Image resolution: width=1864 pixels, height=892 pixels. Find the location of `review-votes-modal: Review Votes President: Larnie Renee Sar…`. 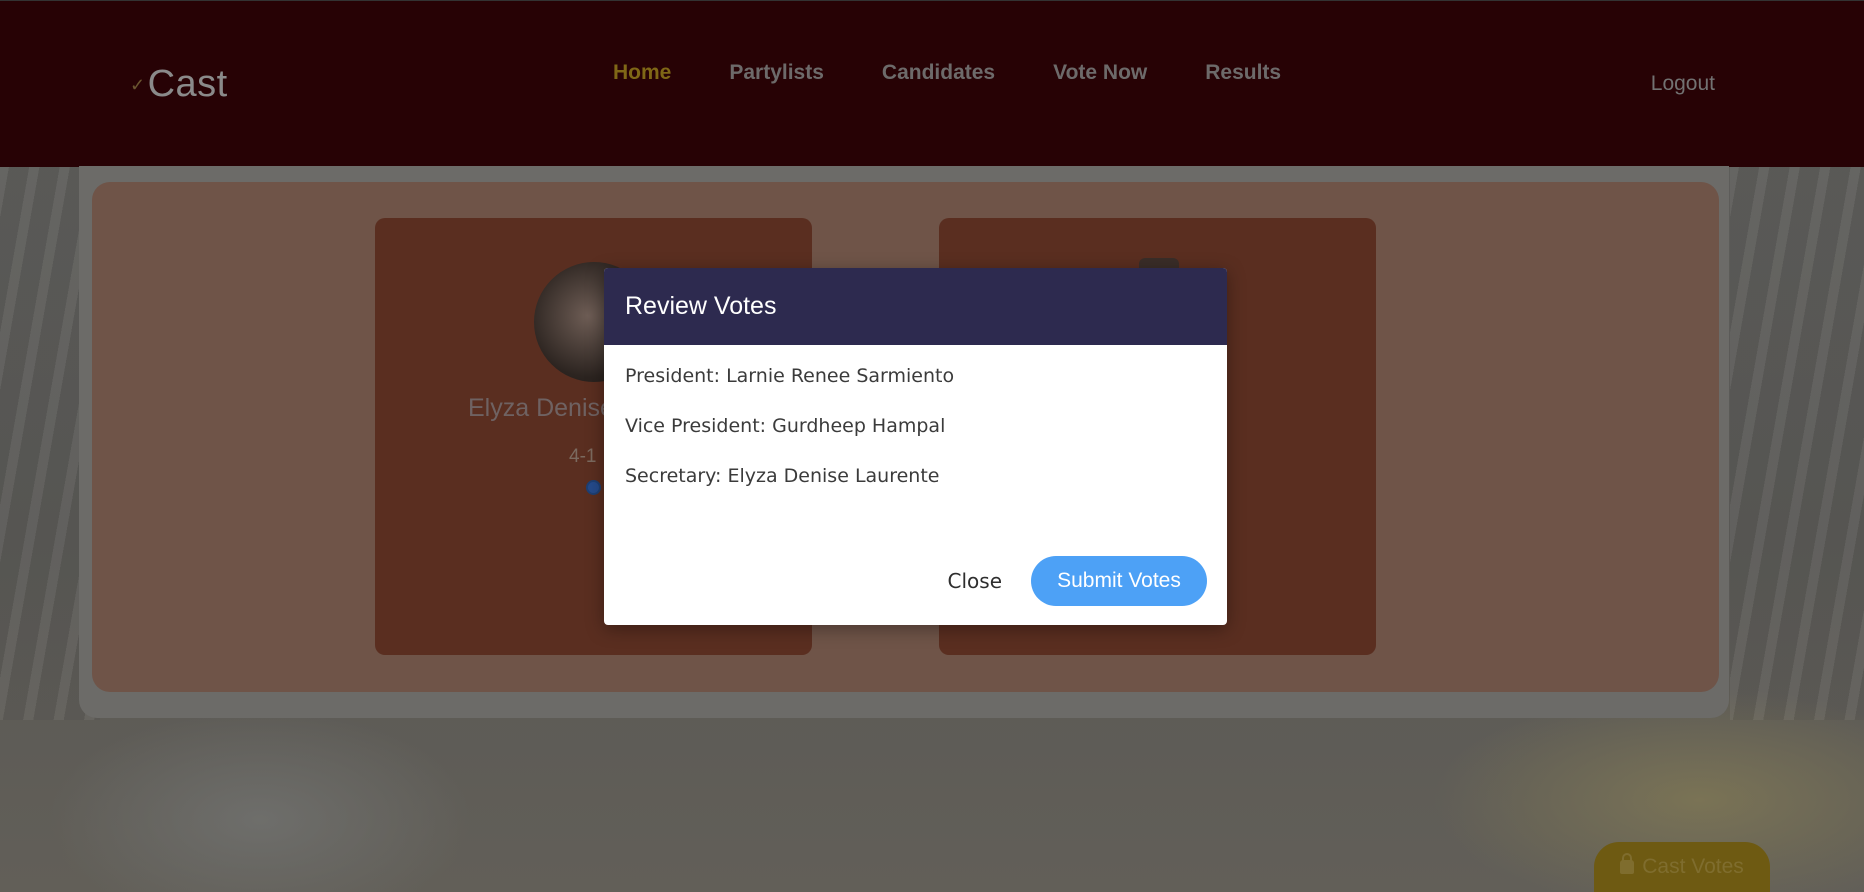

review-votes-modal: Review Votes President: Larnie Renee Sar… is located at coordinates (915, 446).